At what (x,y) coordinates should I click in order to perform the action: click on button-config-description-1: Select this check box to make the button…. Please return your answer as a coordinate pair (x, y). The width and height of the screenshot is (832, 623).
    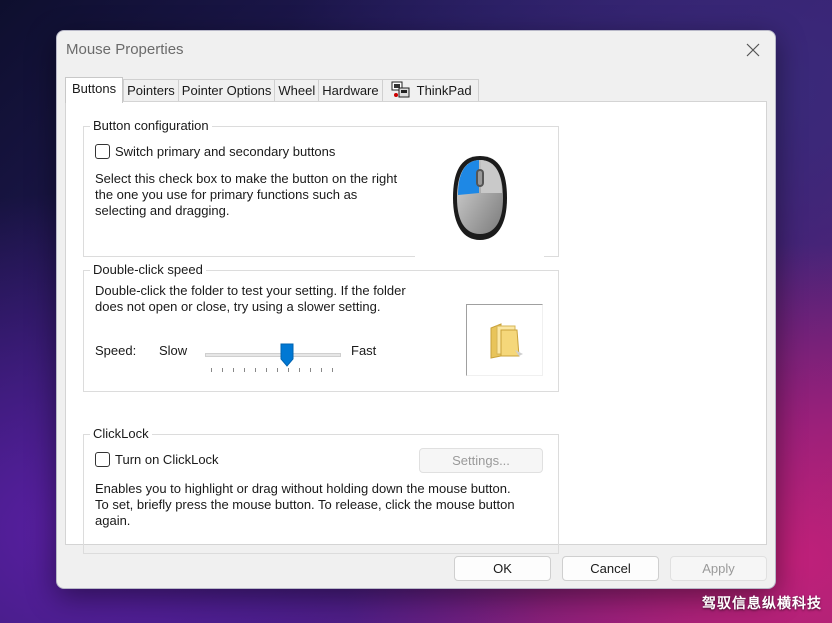
    Looking at the image, I should click on (246, 178).